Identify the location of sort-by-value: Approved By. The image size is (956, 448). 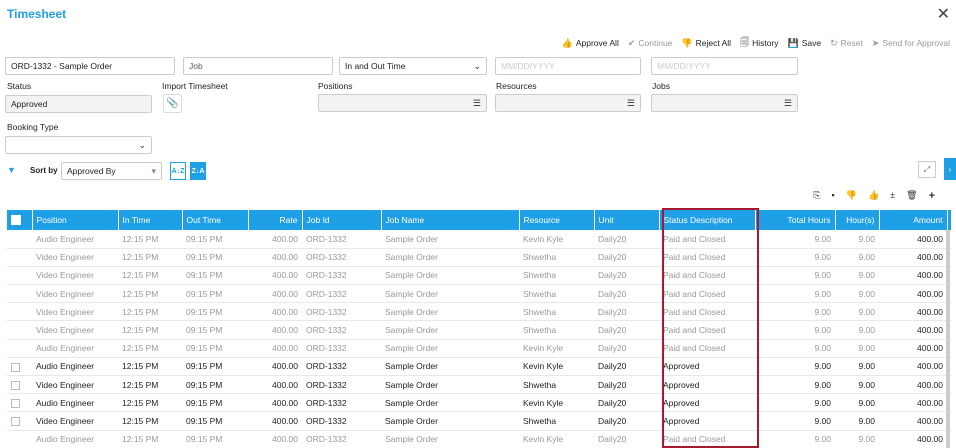
(91, 171).